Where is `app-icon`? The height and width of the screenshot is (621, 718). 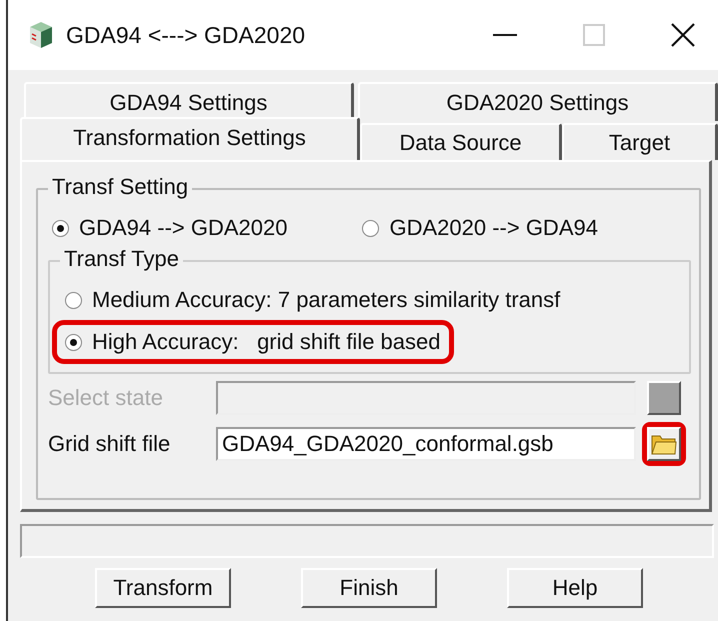 app-icon is located at coordinates (41, 35).